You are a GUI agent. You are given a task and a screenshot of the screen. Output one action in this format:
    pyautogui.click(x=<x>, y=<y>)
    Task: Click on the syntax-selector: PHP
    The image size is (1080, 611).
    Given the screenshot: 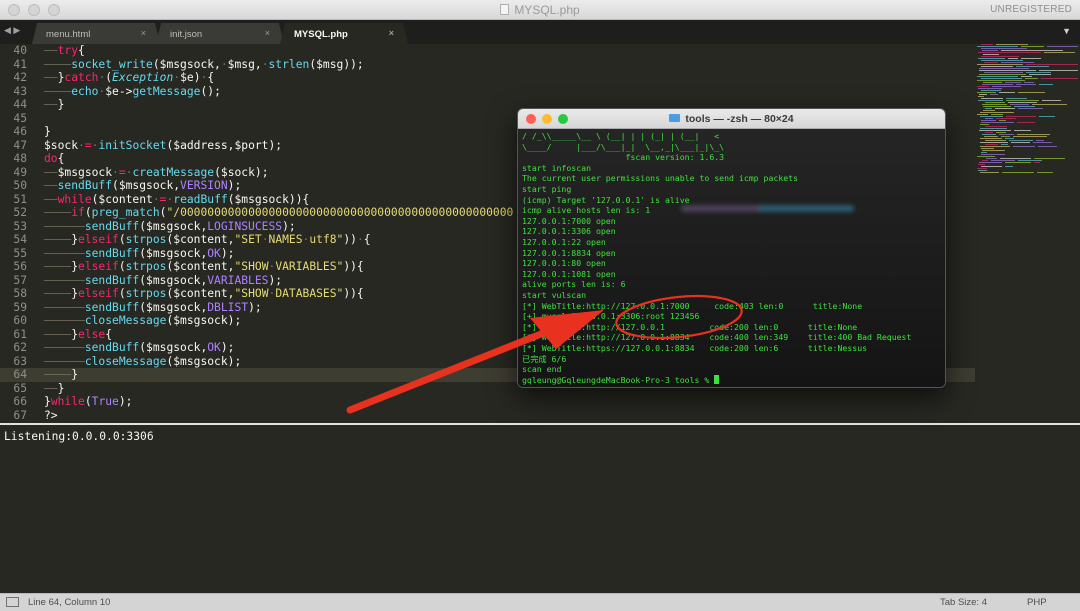 What is the action you would take?
    pyautogui.click(x=1037, y=602)
    